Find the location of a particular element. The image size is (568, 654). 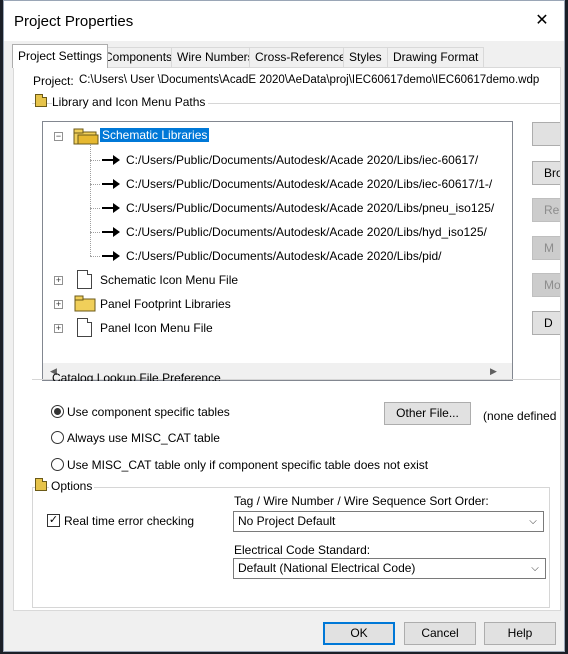

sort-order-select: No Project Default ⌵ is located at coordinates (388, 521).